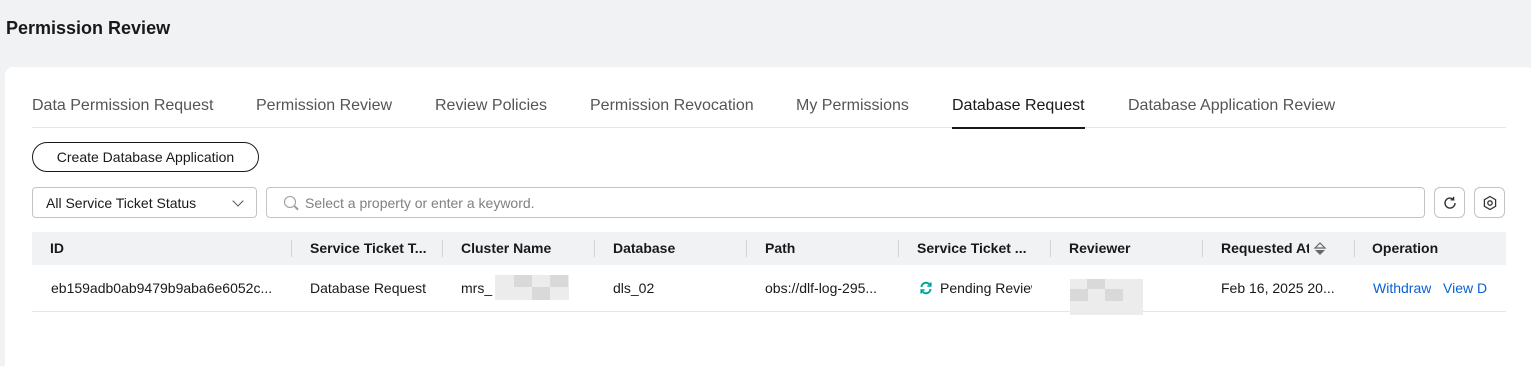  Describe the element at coordinates (491, 112) in the screenshot. I see `tab-review-policies: Review Policies` at that location.